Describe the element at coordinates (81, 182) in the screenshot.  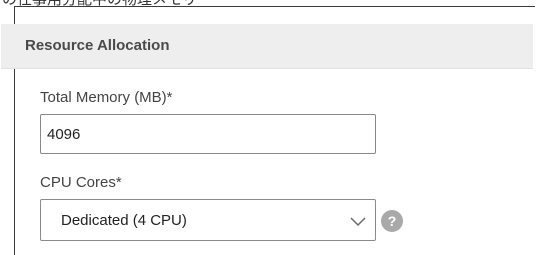
I see `cpu-cores-label: CPU Cores*` at that location.